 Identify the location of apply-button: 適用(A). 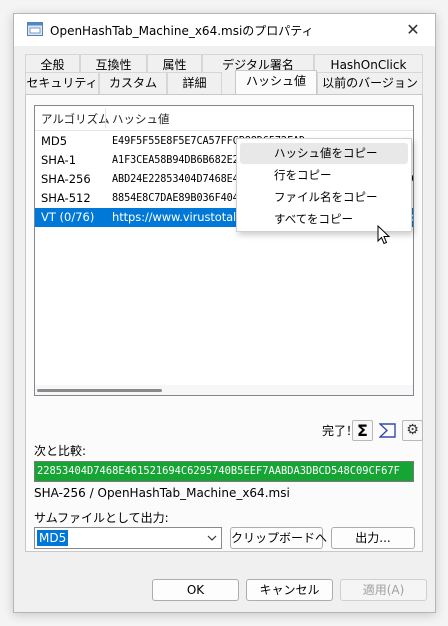
(383, 590).